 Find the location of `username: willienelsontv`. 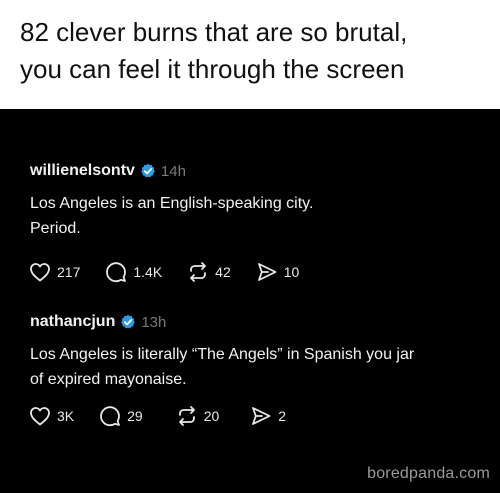

username: willienelsontv is located at coordinates (82, 171).